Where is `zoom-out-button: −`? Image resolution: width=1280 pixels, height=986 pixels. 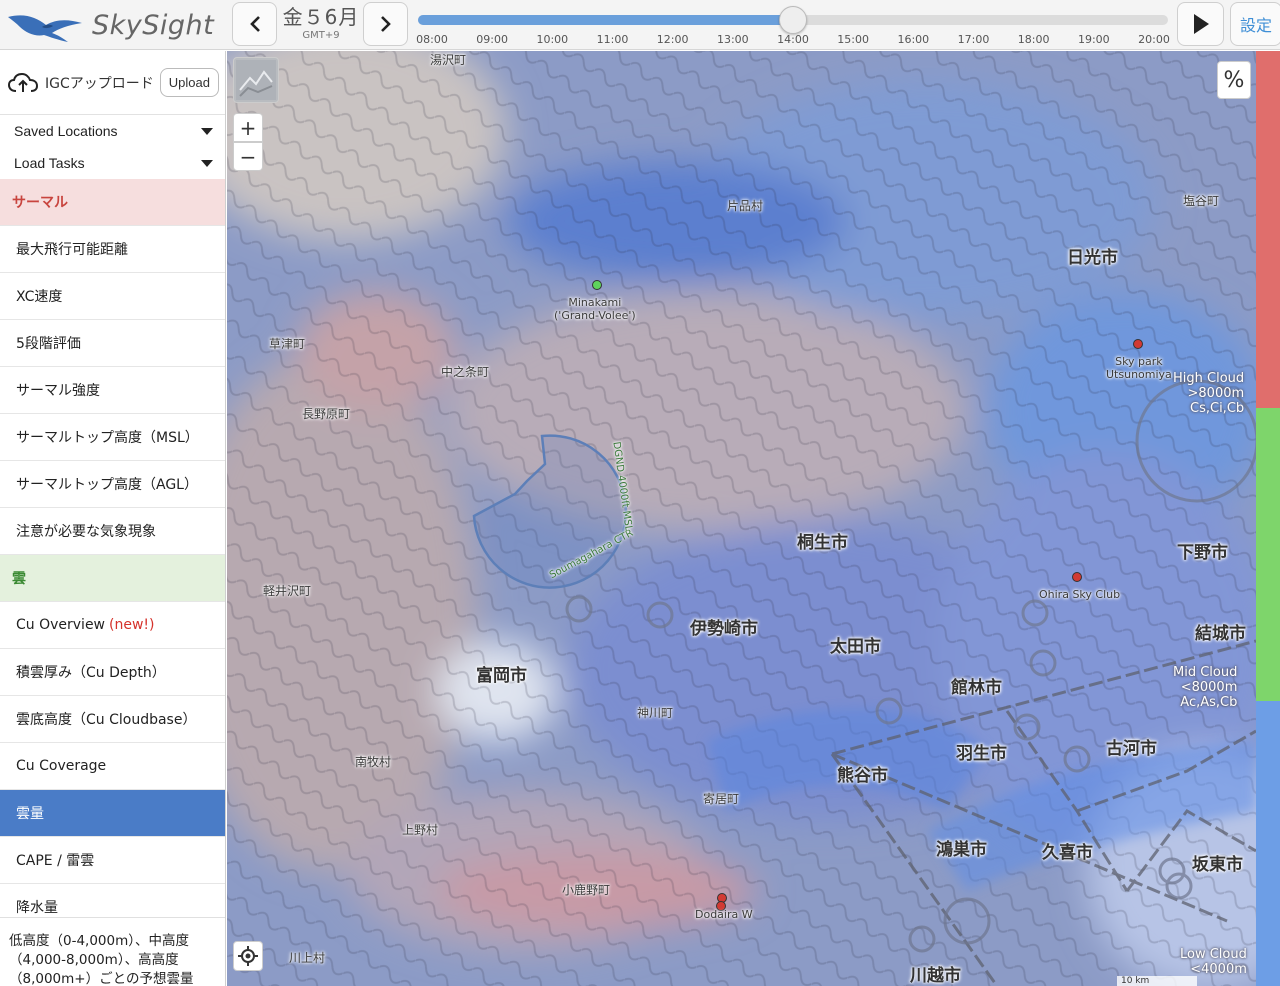 zoom-out-button: − is located at coordinates (248, 156).